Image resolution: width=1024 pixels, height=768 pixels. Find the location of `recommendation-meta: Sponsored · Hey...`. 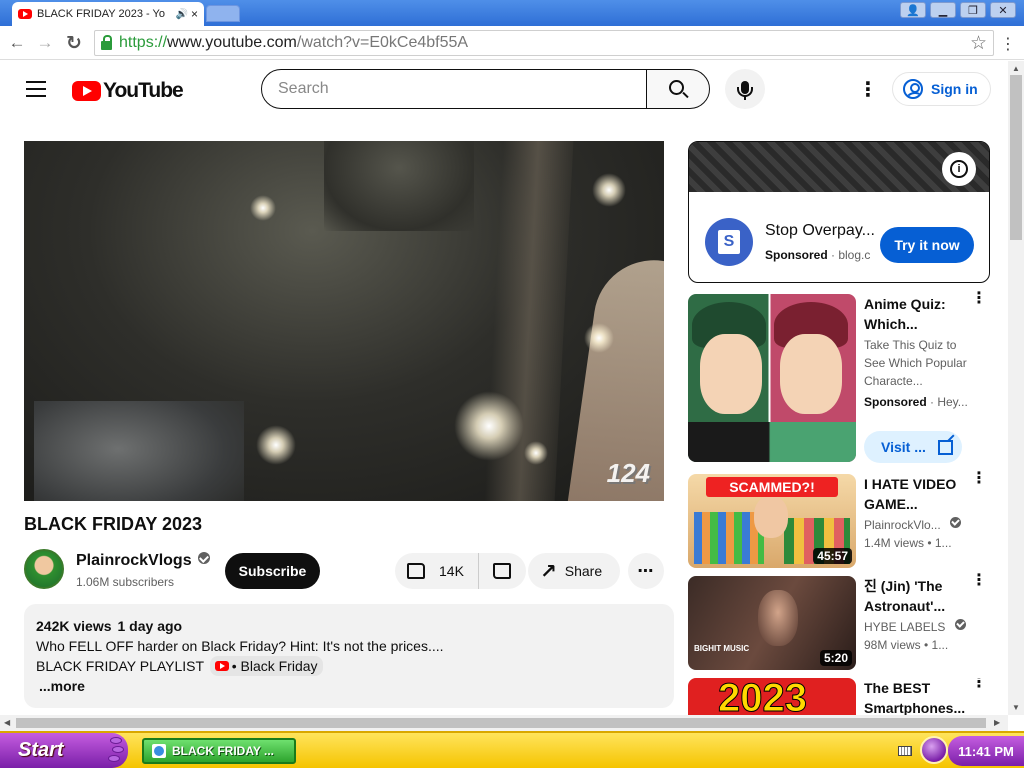

recommendation-meta: Sponsored · Hey... is located at coordinates (917, 402).